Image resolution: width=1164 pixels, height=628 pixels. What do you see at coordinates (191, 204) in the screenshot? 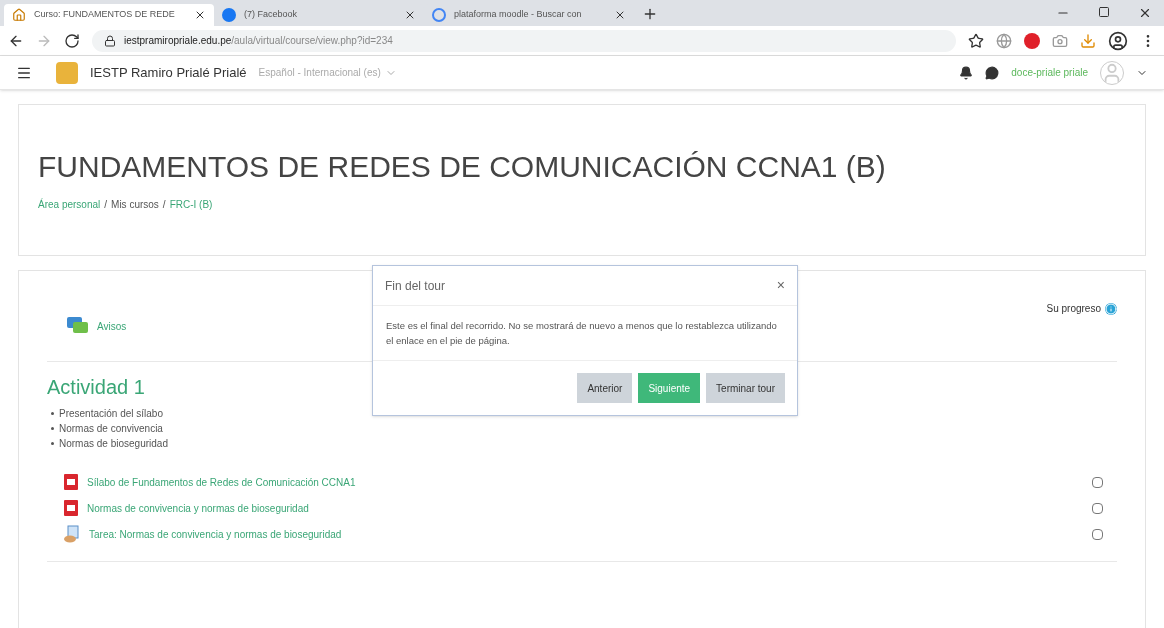
I see `breadcrumb-link: FRC-I (B)` at bounding box center [191, 204].